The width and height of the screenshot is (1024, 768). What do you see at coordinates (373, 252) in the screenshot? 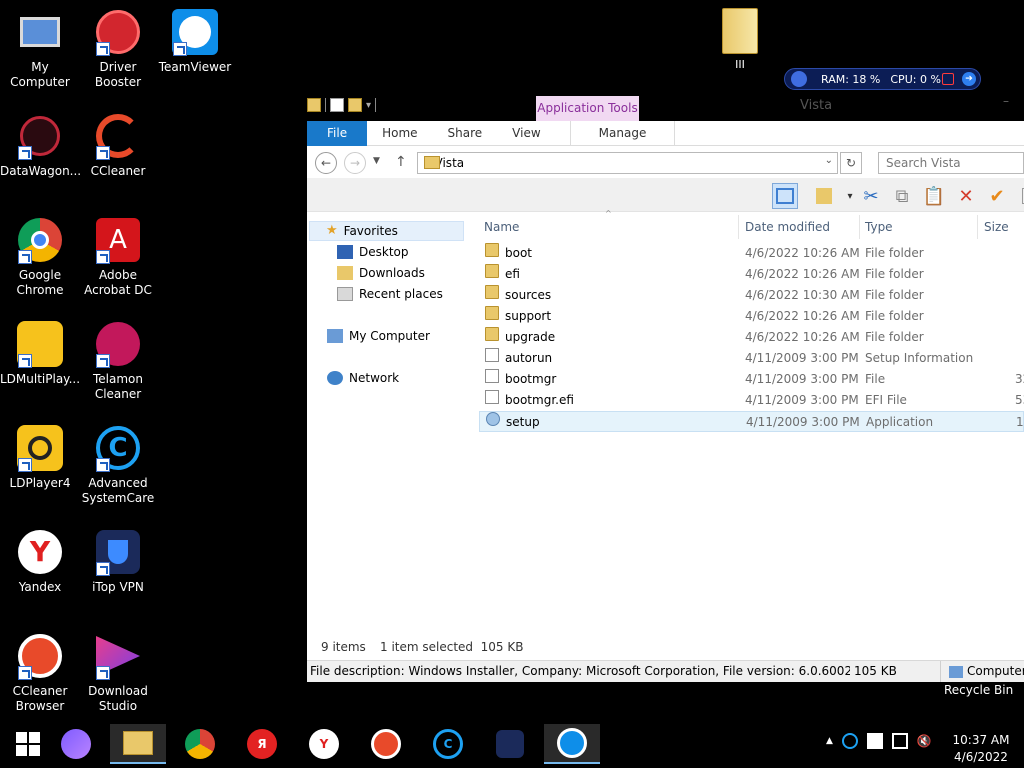
I see `nav-desktop: Desktop` at bounding box center [373, 252].